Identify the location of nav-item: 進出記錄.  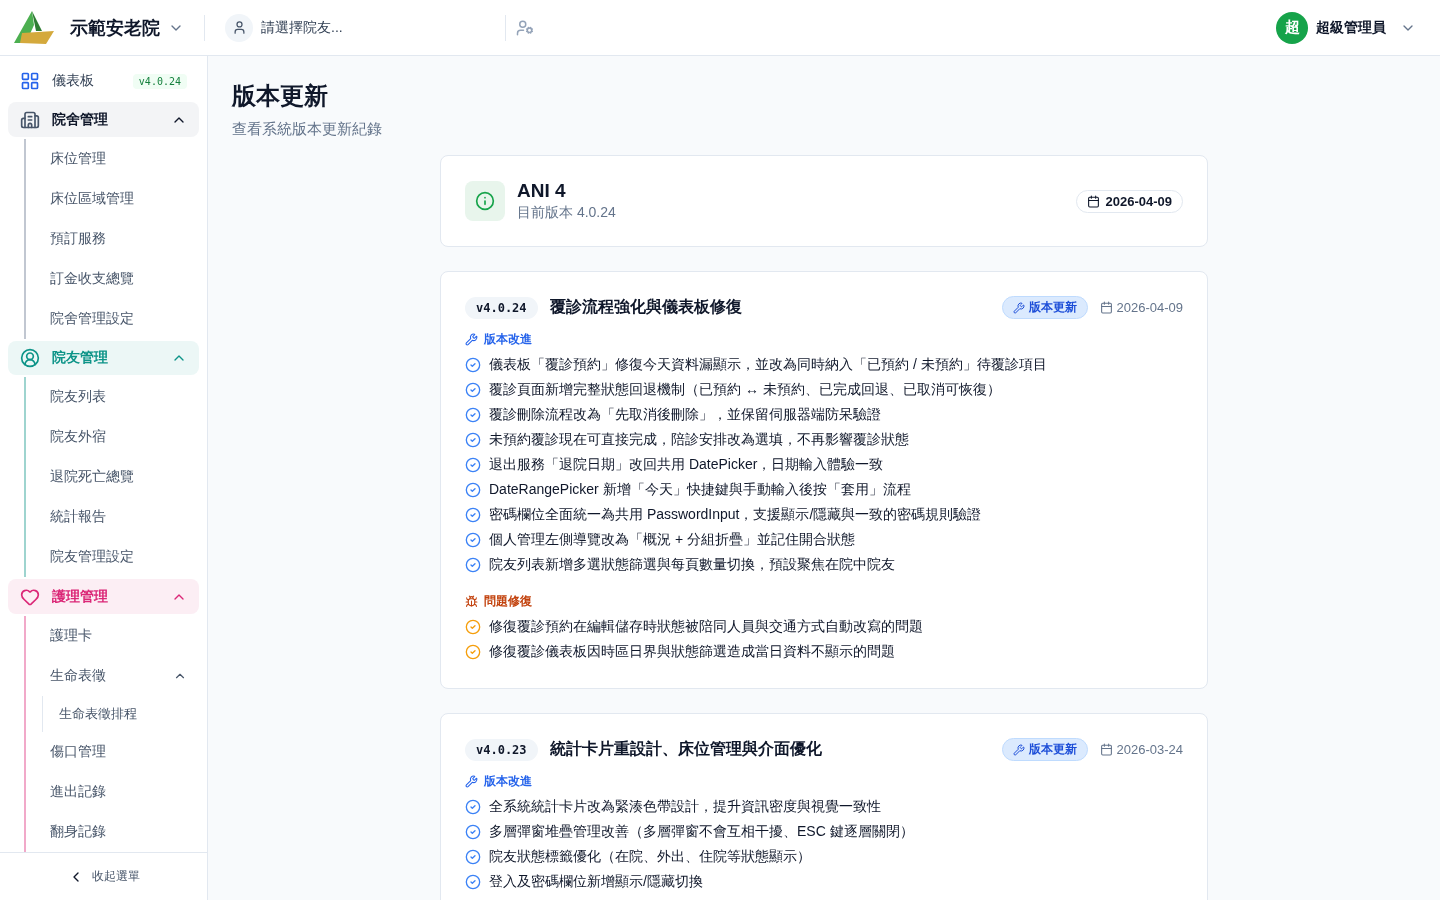
(112, 792).